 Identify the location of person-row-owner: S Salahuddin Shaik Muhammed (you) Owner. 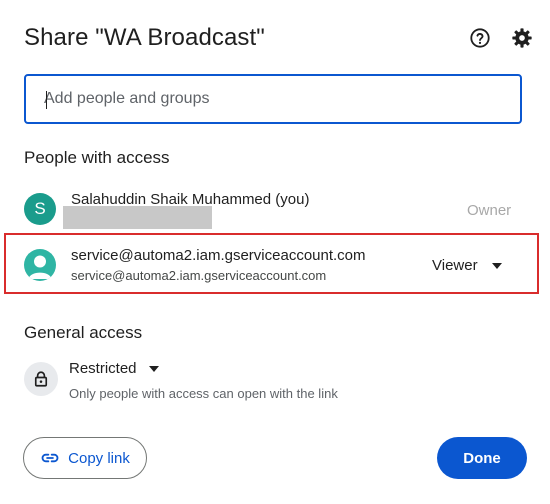
(275, 209).